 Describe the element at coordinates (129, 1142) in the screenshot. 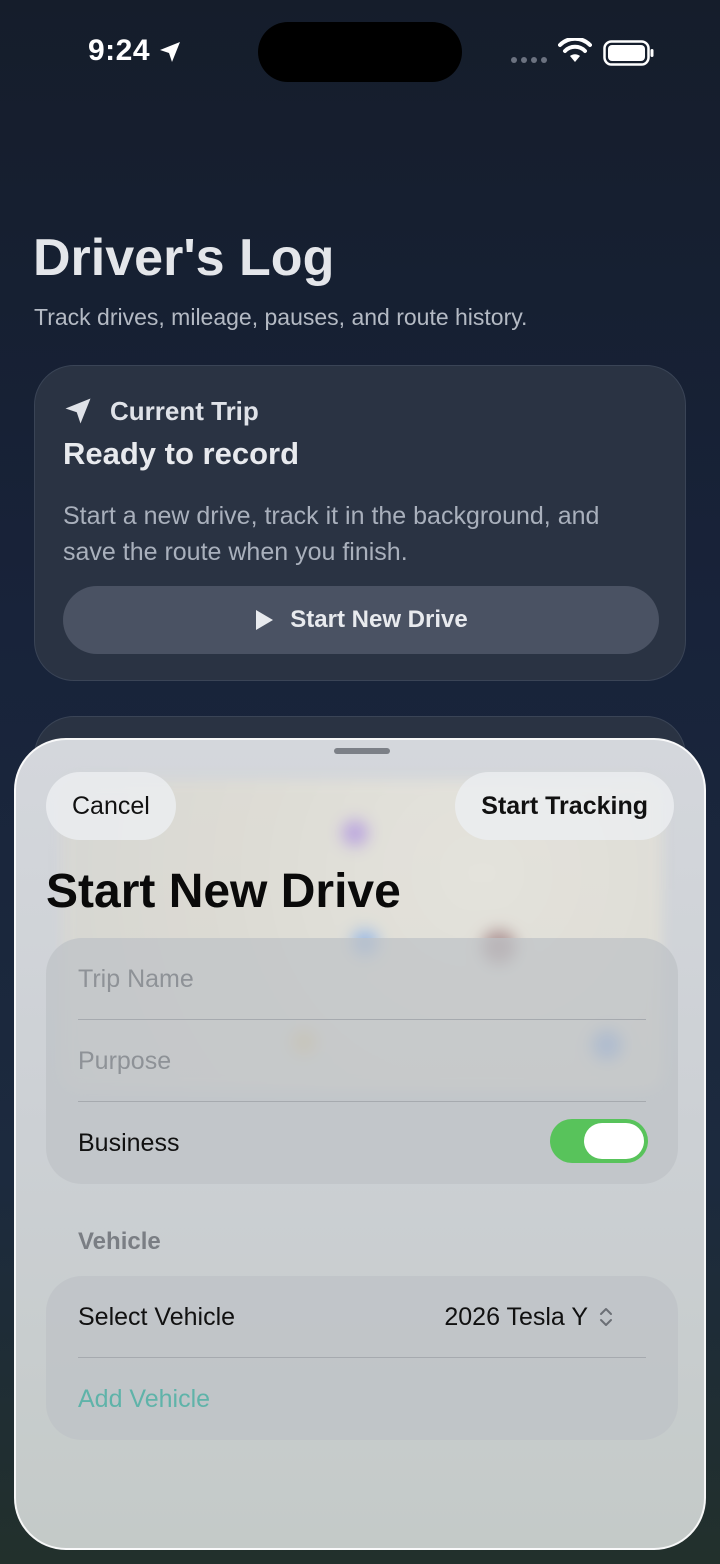

I see `business-label: Business` at that location.